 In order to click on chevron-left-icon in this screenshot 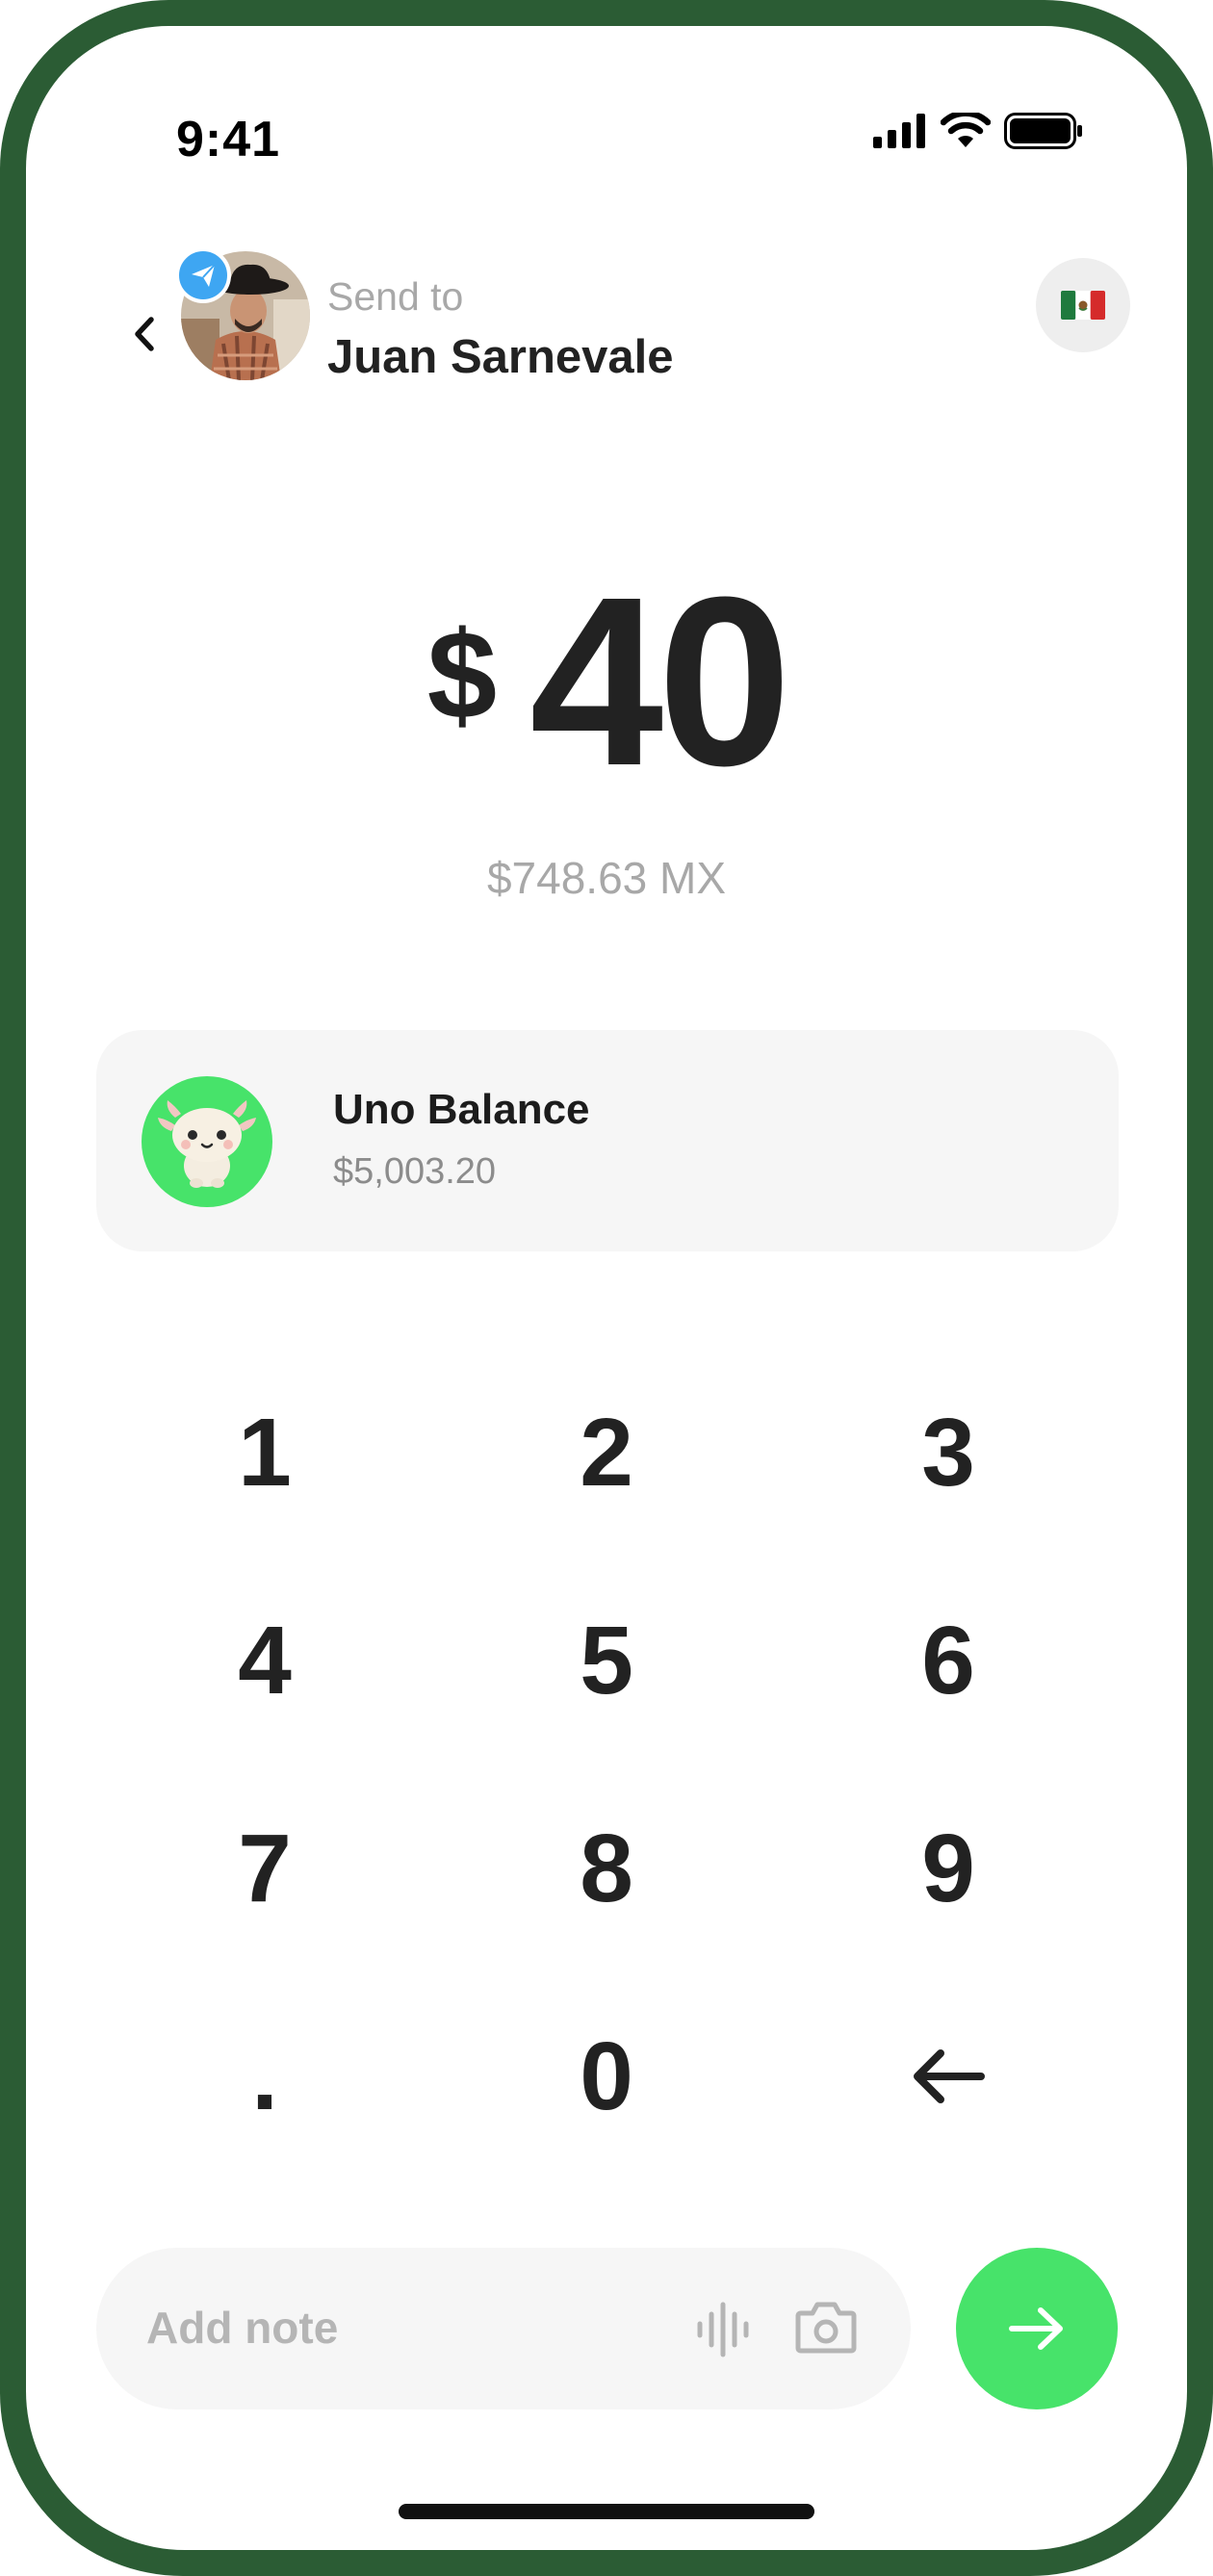, I will do `click(145, 334)`.